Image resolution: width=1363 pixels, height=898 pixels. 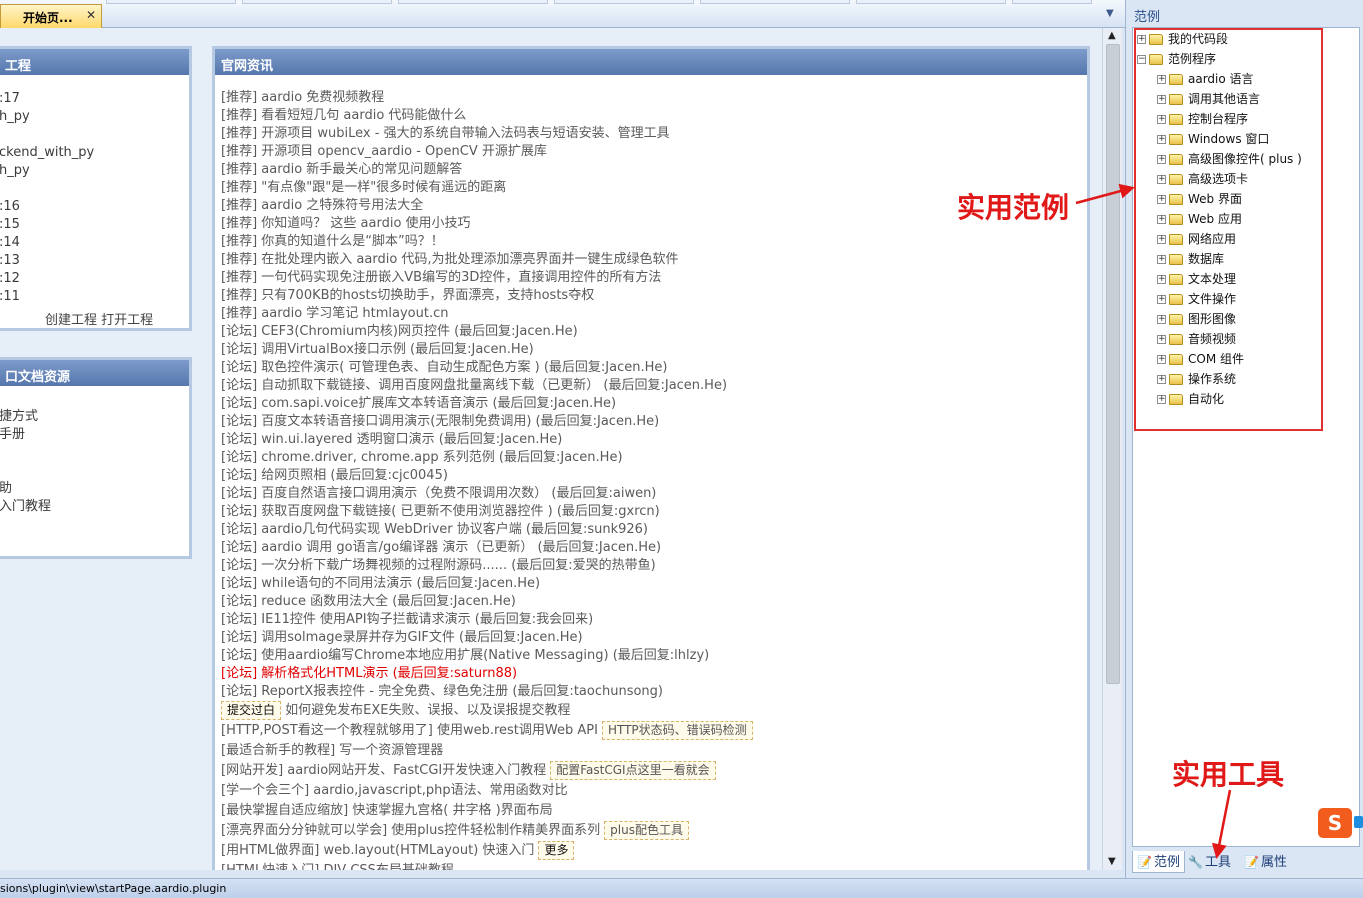 I want to click on tab-start-page: 开始页... ✕, so click(x=51, y=16).